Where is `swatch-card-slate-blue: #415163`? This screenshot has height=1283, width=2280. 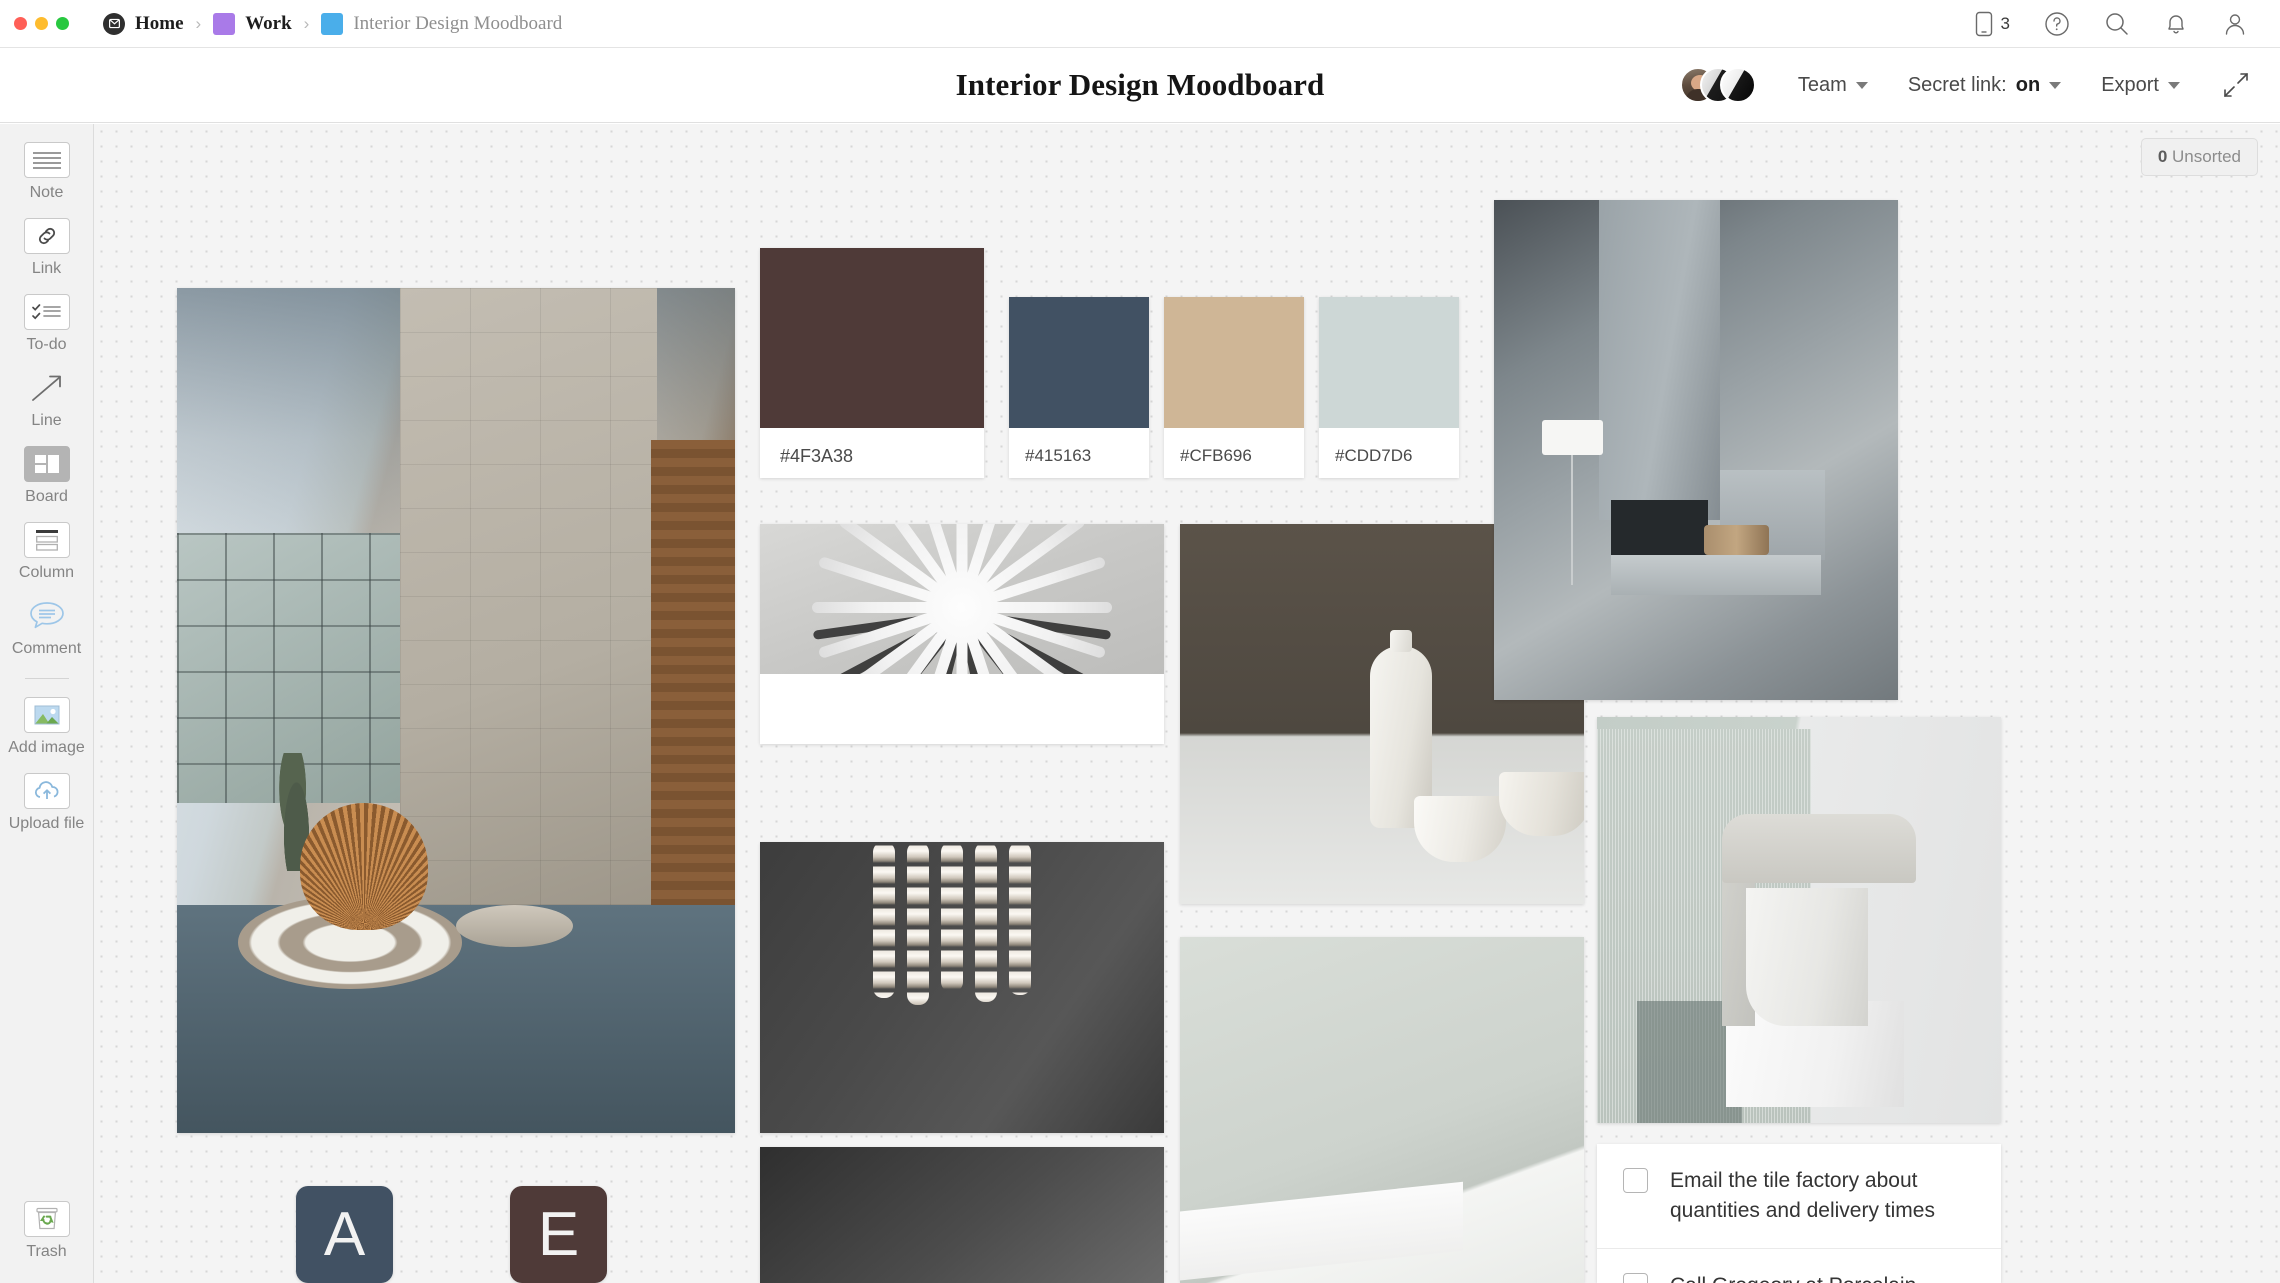
swatch-card-slate-blue: #415163 is located at coordinates (1079, 387).